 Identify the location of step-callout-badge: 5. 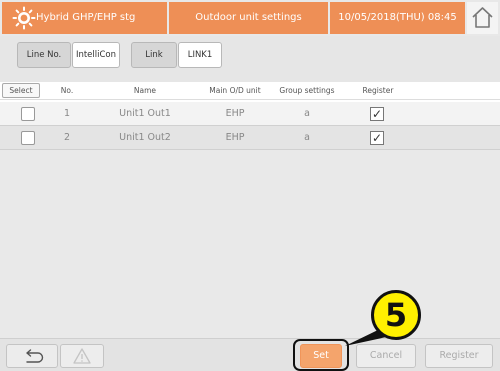
(396, 315).